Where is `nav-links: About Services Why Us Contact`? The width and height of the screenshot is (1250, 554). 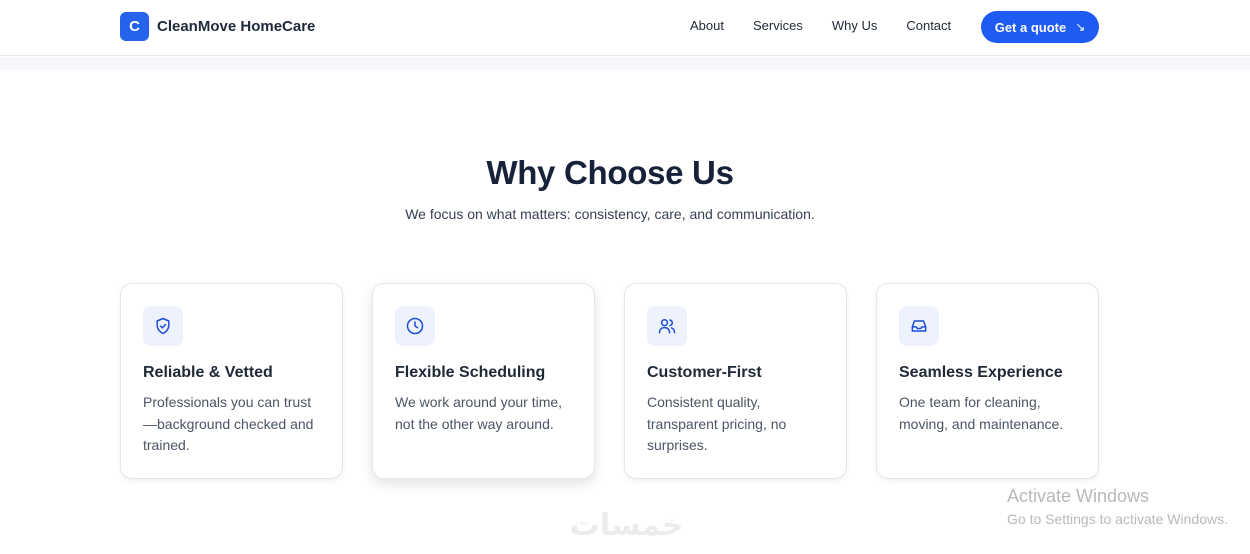 nav-links: About Services Why Us Contact is located at coordinates (835, 25).